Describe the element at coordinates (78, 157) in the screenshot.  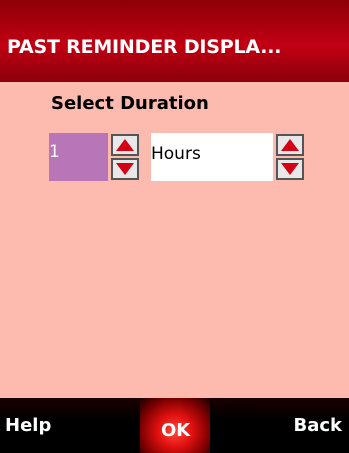
I see `duration-number-field: 1` at that location.